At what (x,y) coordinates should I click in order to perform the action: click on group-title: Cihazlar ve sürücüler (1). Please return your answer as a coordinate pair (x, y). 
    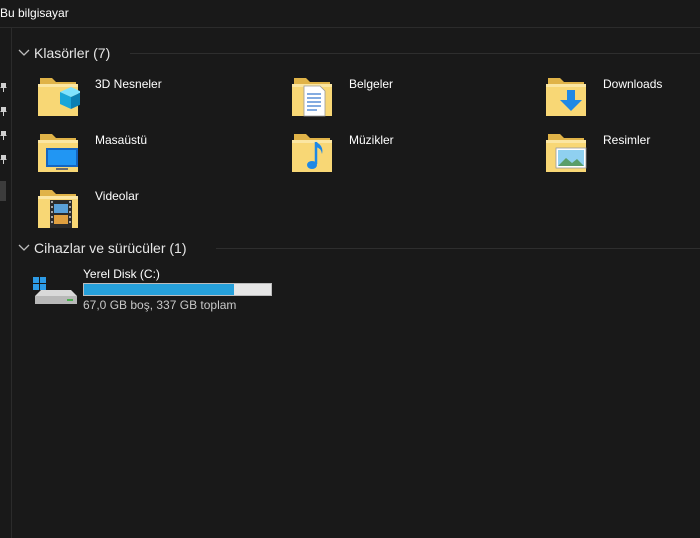
    Looking at the image, I should click on (110, 248).